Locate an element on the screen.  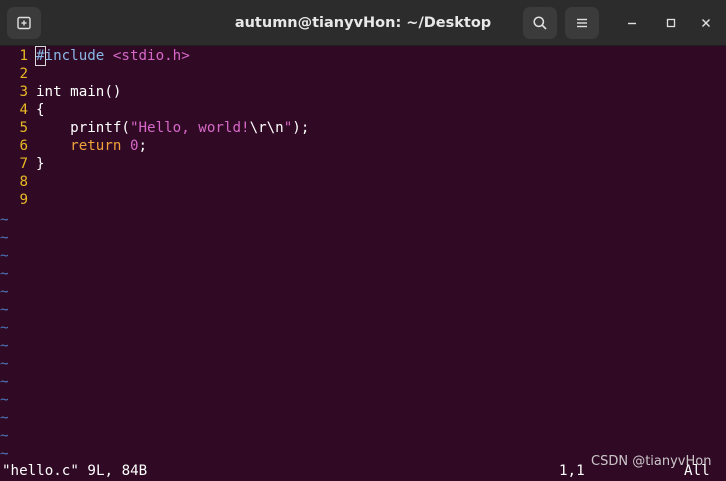
line-number: 7 is located at coordinates (23, 164).